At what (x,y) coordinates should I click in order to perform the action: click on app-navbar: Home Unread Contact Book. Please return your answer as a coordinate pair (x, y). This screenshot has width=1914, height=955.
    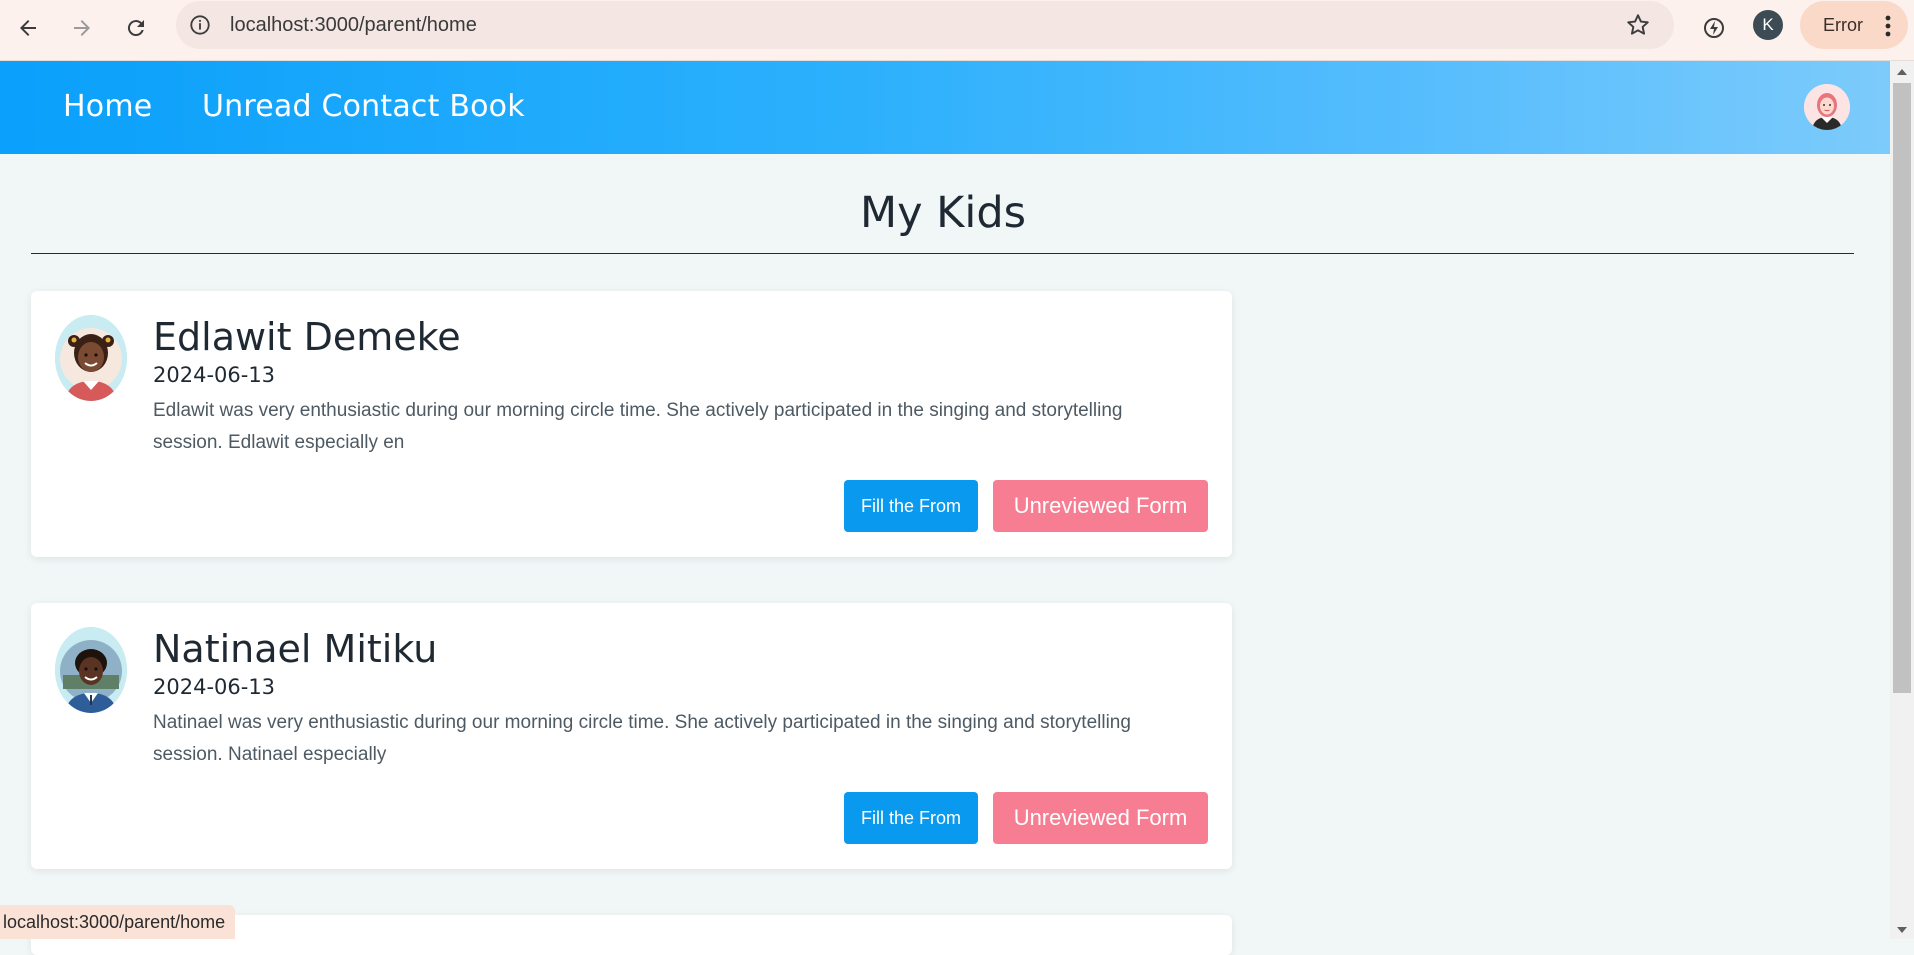
    Looking at the image, I should click on (945, 107).